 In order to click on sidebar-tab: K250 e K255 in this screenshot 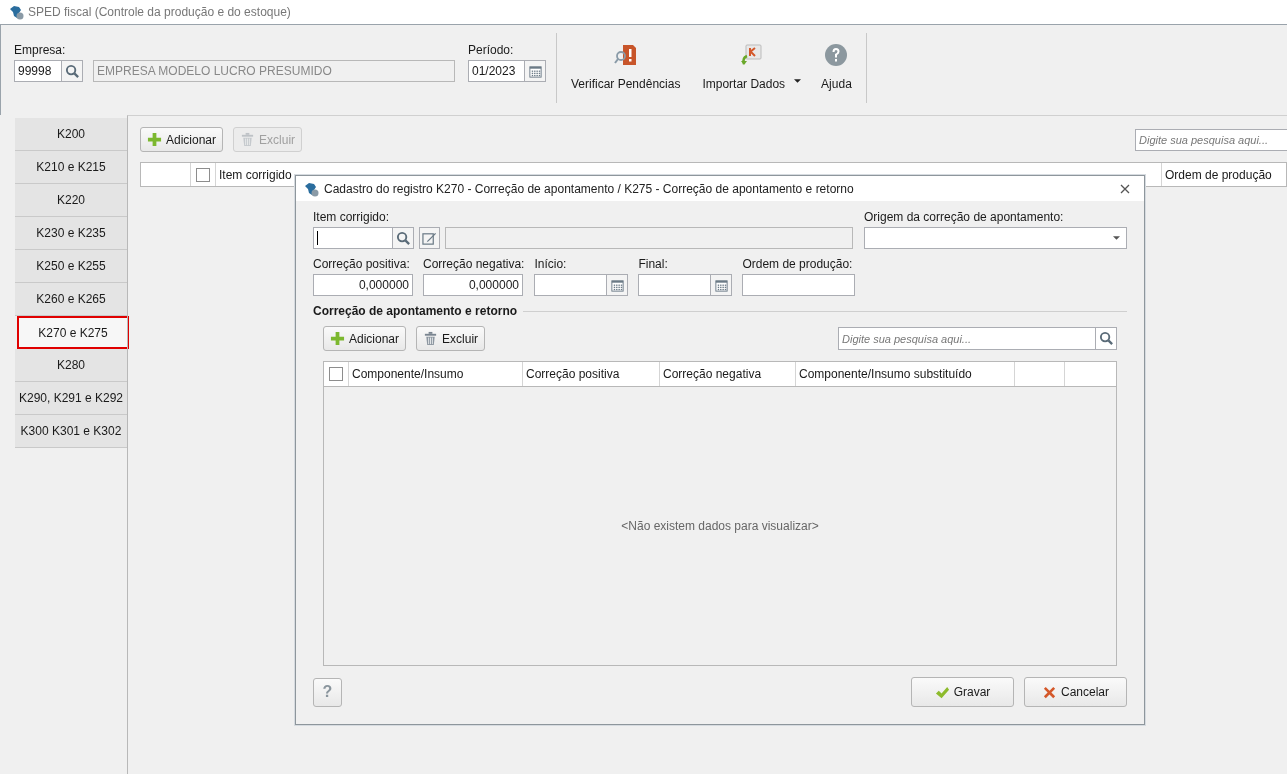, I will do `click(71, 266)`.